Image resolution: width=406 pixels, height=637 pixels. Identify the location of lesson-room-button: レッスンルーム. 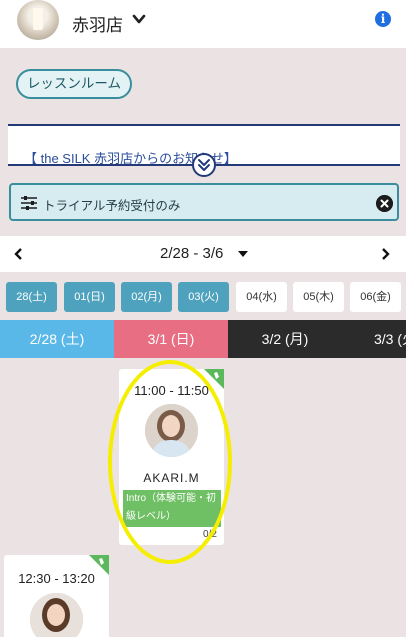
(74, 84).